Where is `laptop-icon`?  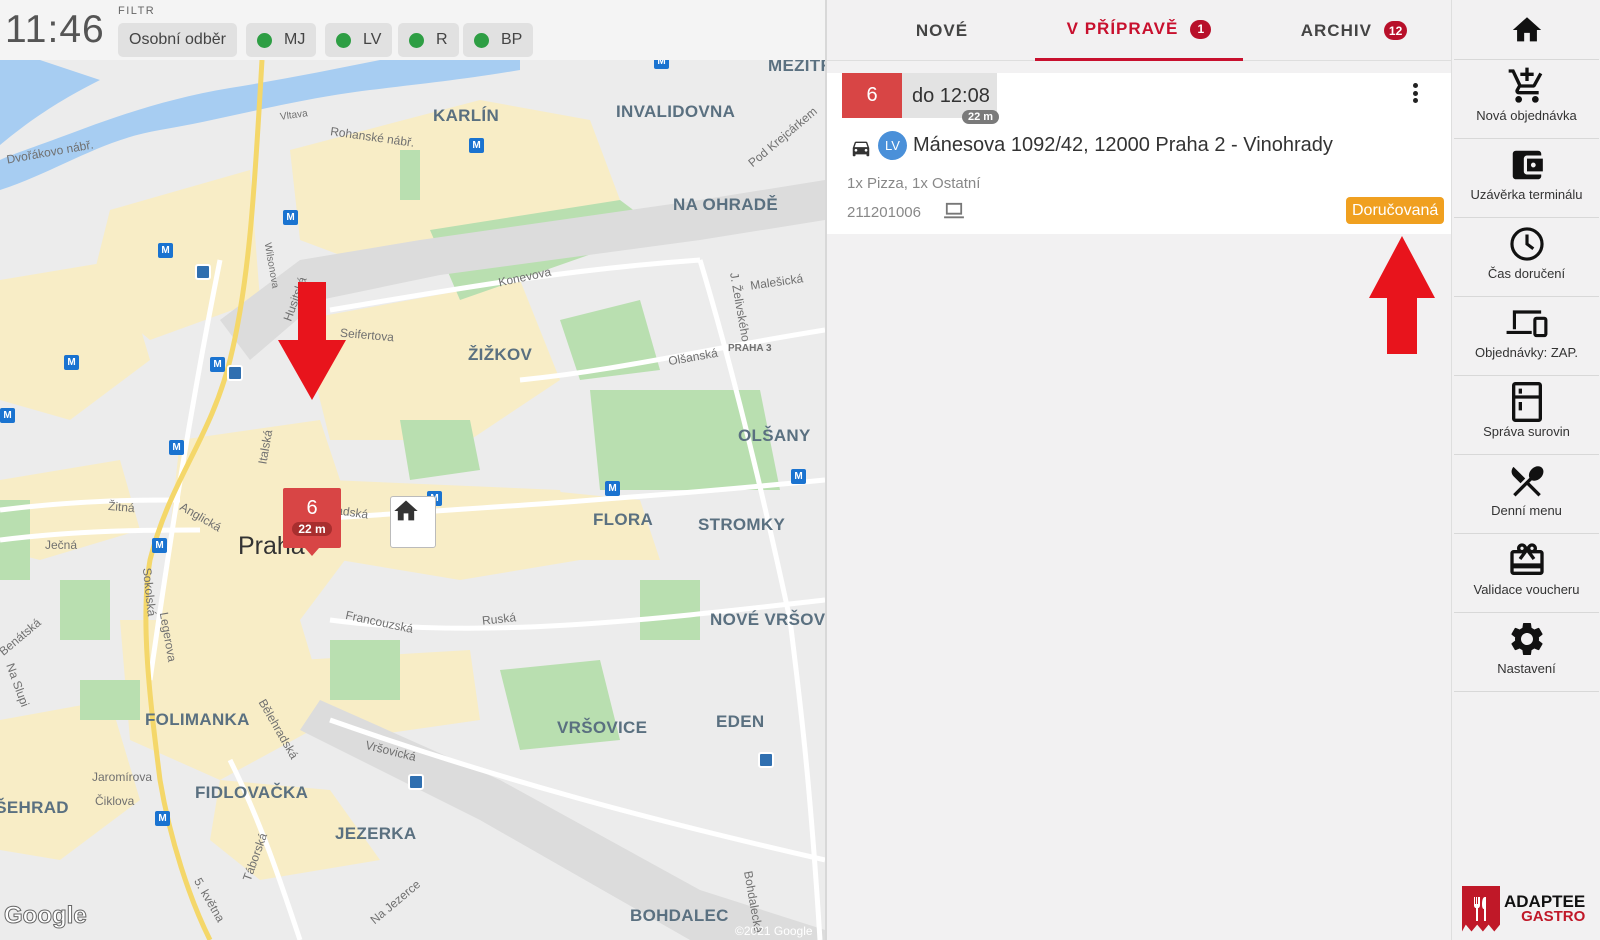
laptop-icon is located at coordinates (954, 210).